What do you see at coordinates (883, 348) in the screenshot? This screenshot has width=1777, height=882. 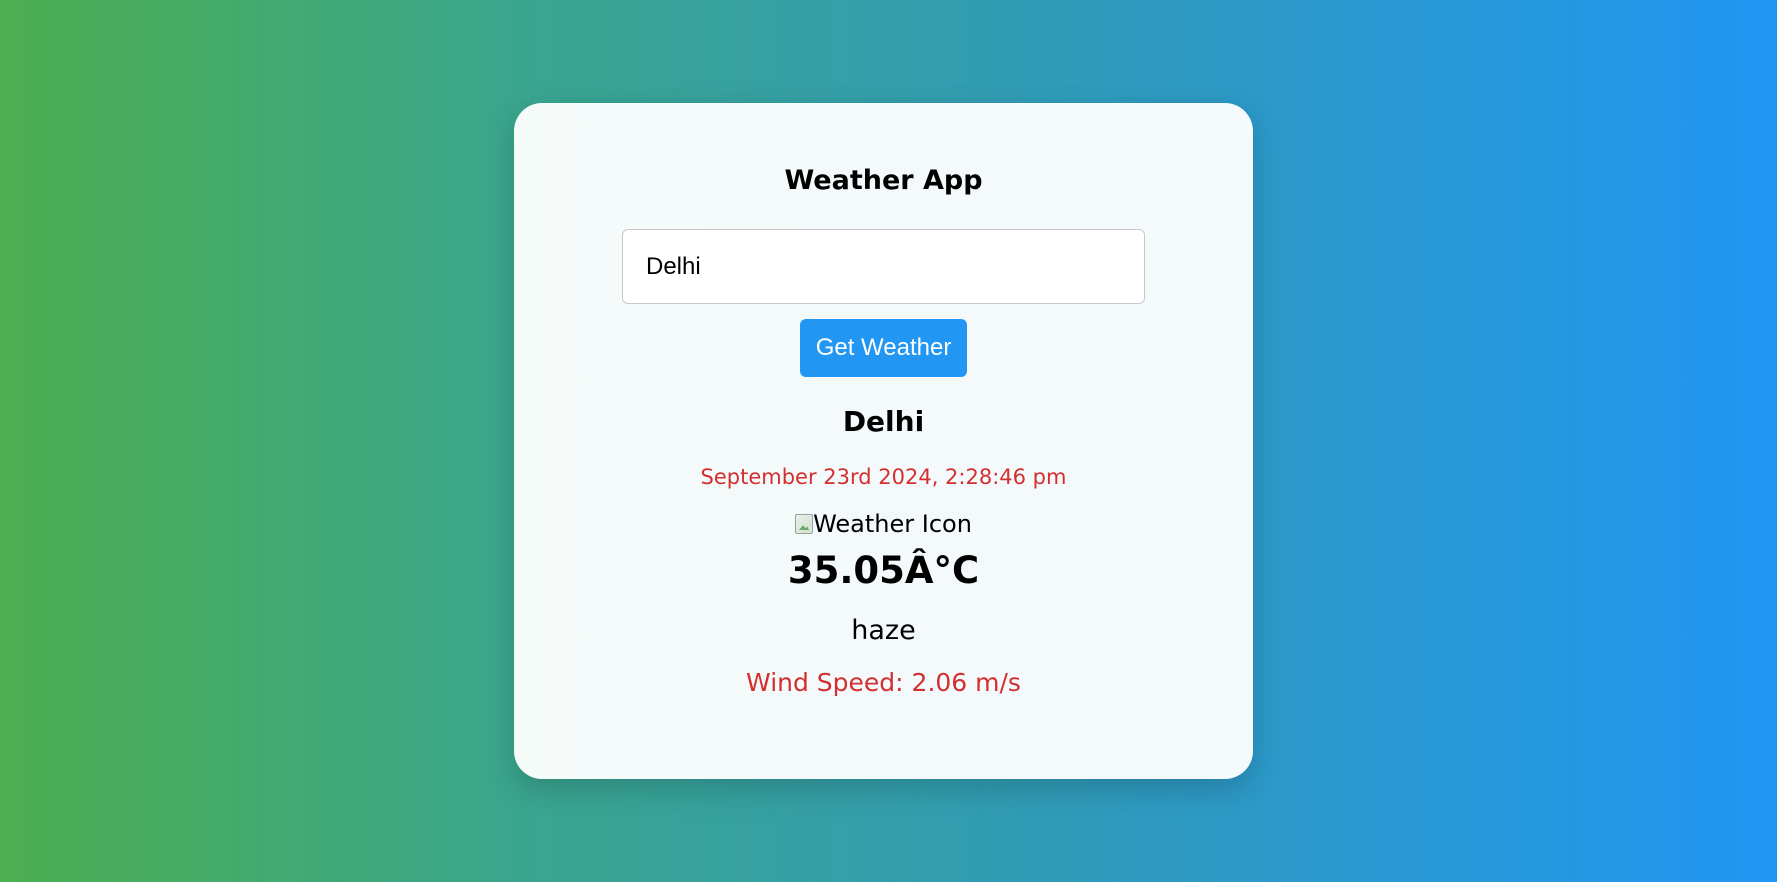 I see `get-weather-button: Get Weather` at bounding box center [883, 348].